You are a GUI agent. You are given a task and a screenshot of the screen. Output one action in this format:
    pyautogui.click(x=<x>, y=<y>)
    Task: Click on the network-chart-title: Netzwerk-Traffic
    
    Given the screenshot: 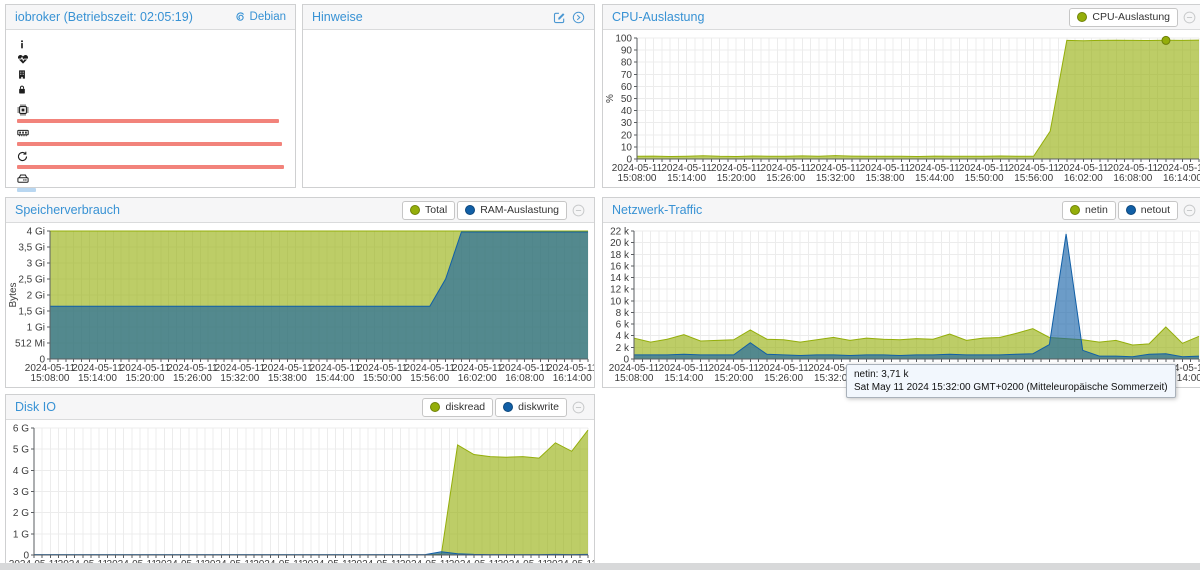 What is the action you would take?
    pyautogui.click(x=657, y=210)
    